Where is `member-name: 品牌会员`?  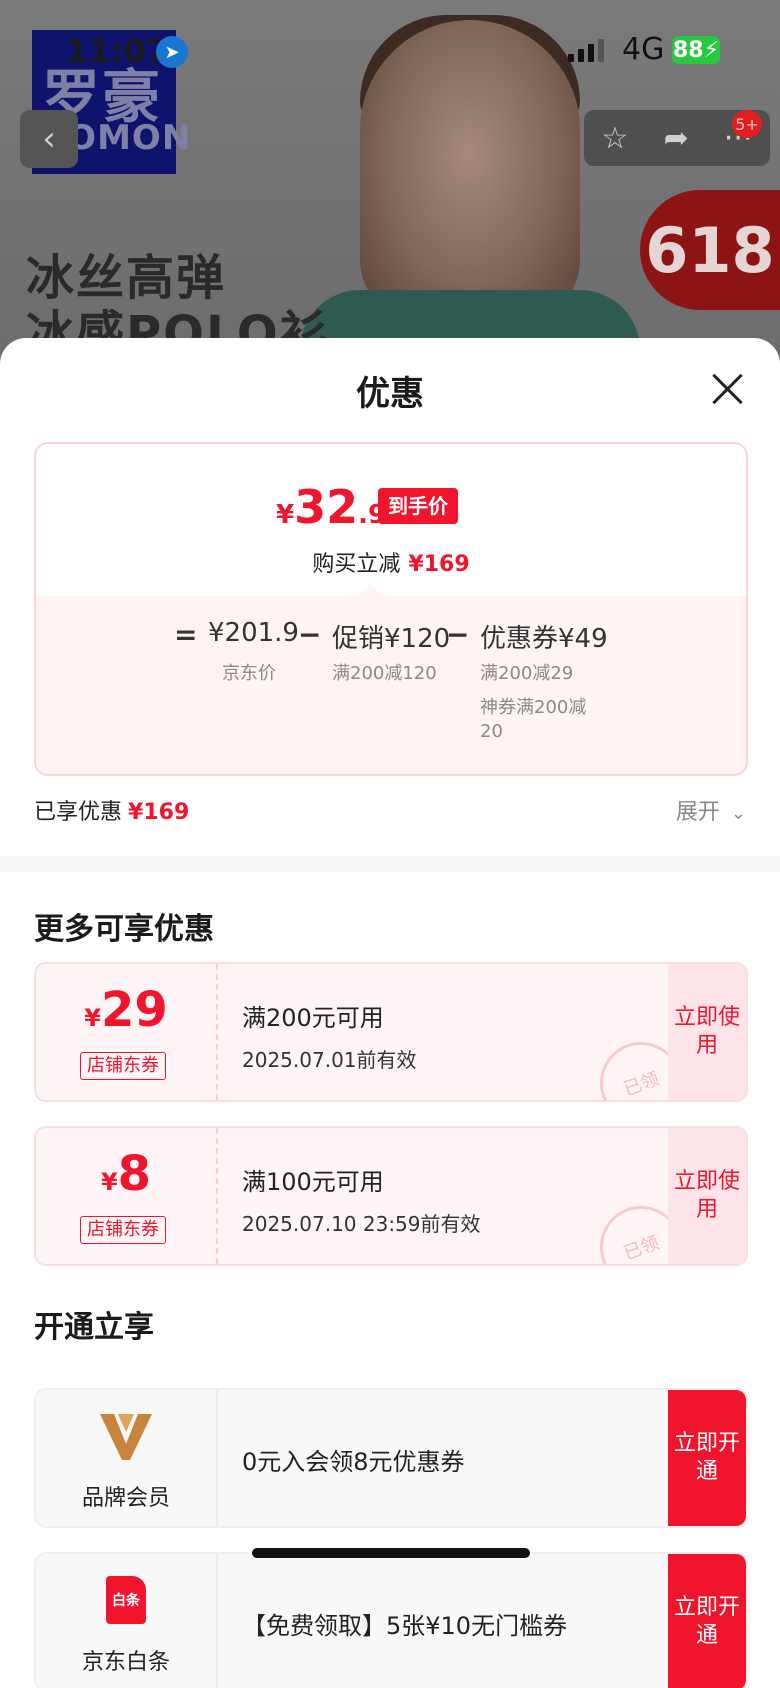 member-name: 品牌会员 is located at coordinates (125, 1498).